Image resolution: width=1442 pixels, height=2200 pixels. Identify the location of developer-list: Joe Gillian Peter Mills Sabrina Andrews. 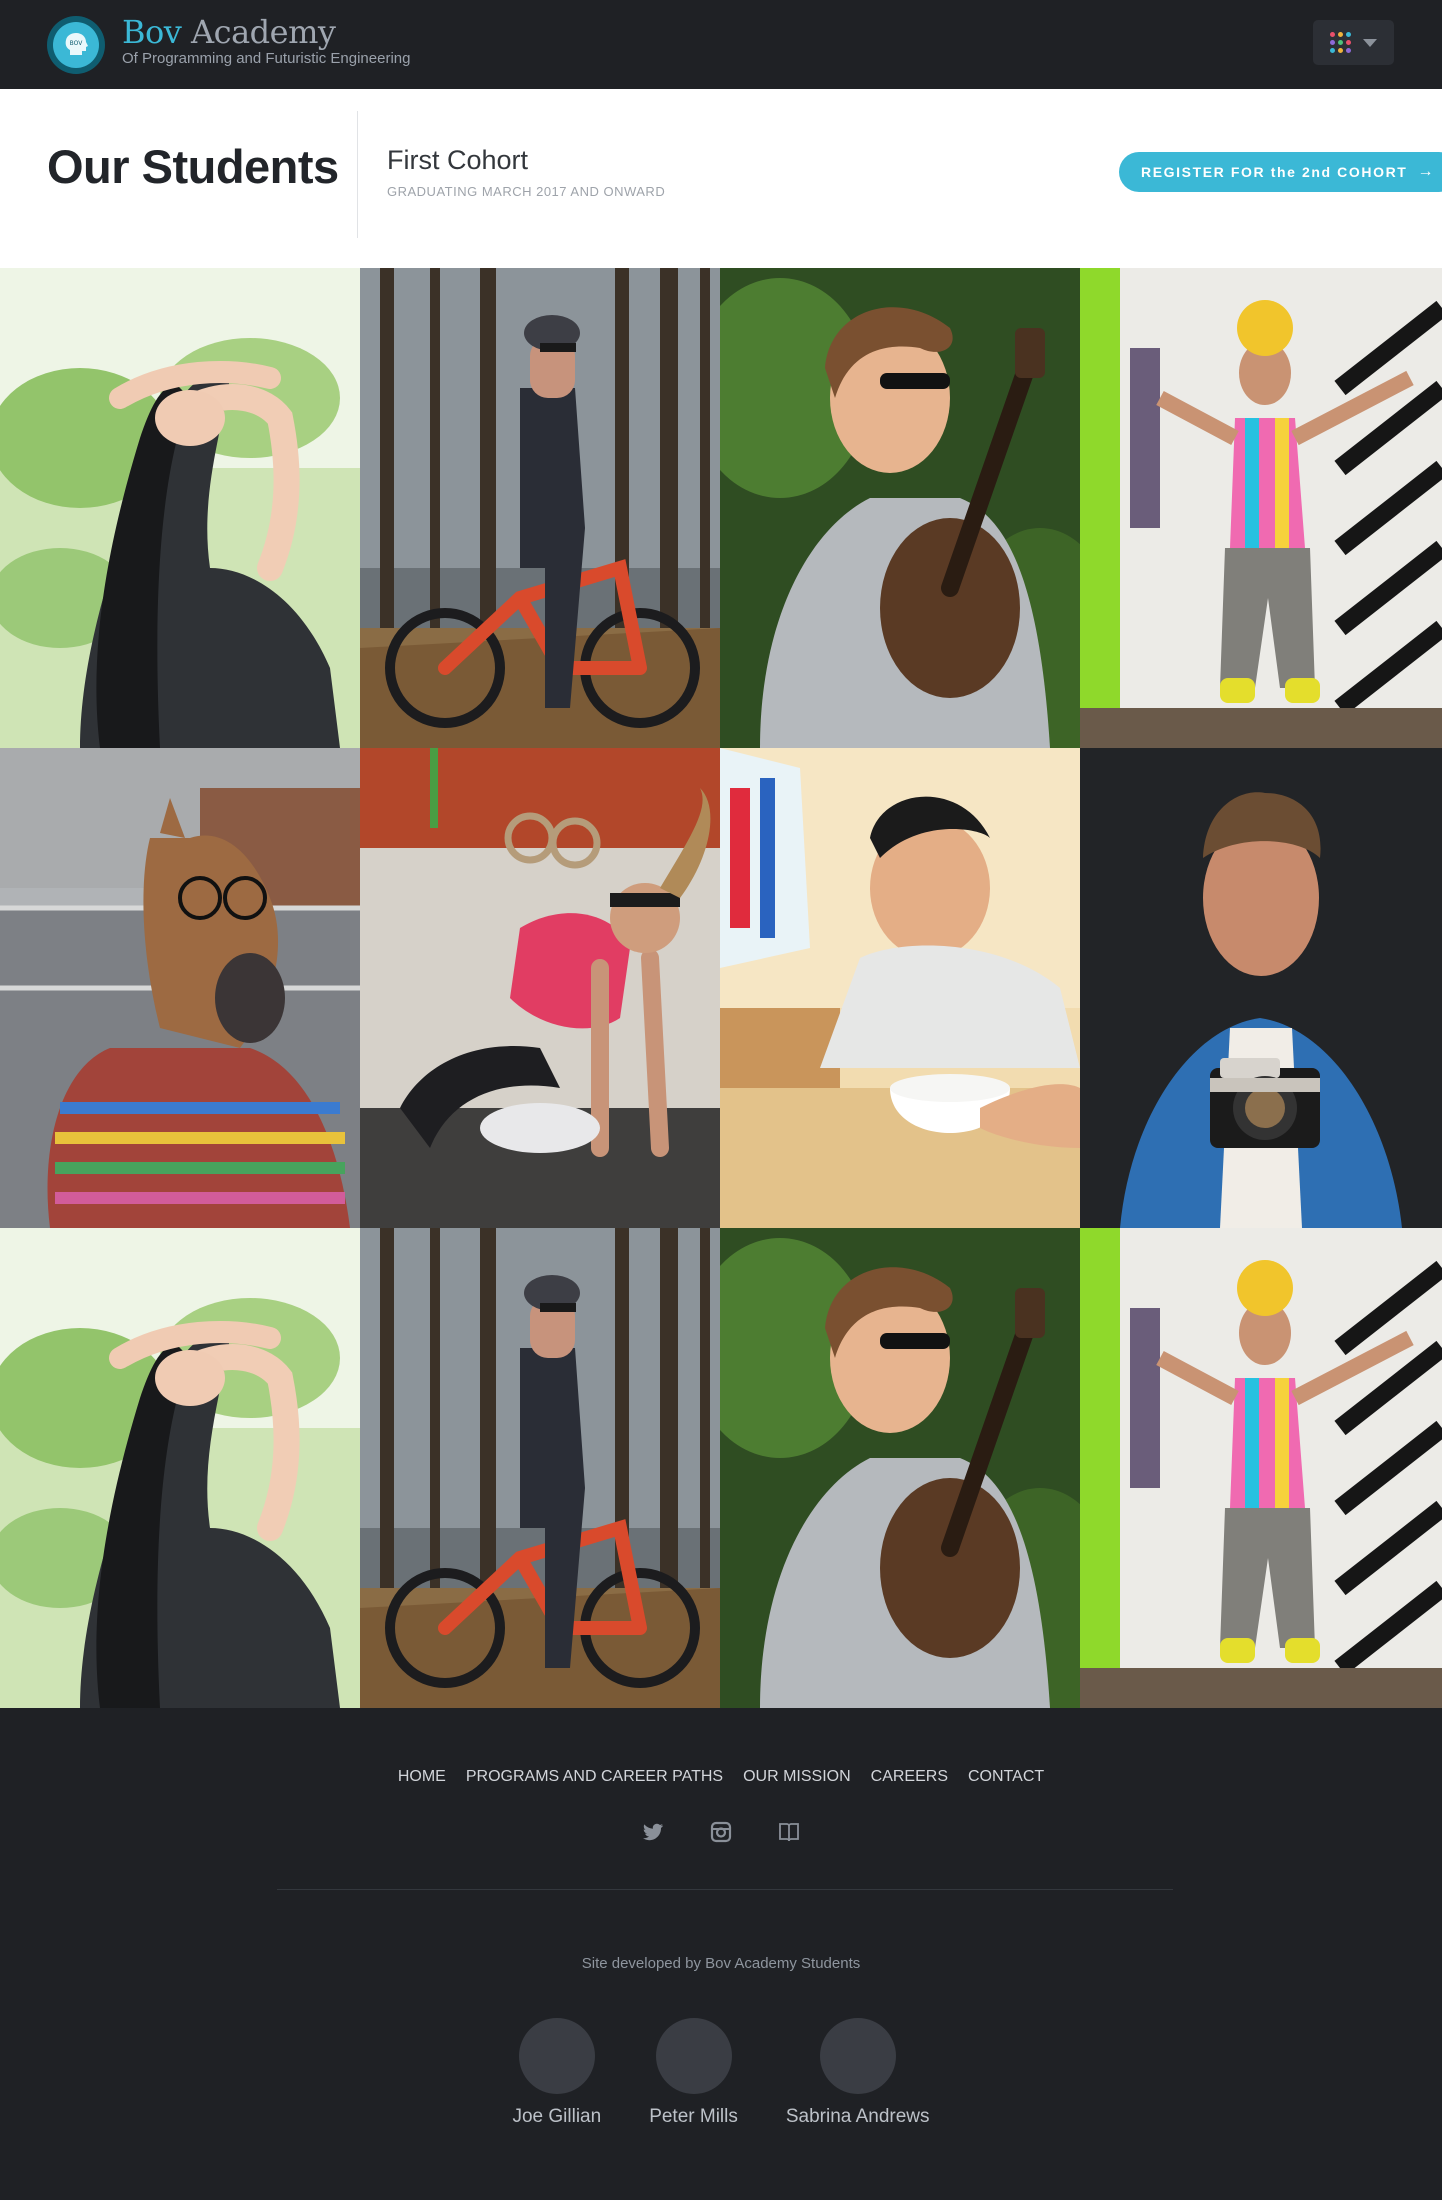
(721, 2073).